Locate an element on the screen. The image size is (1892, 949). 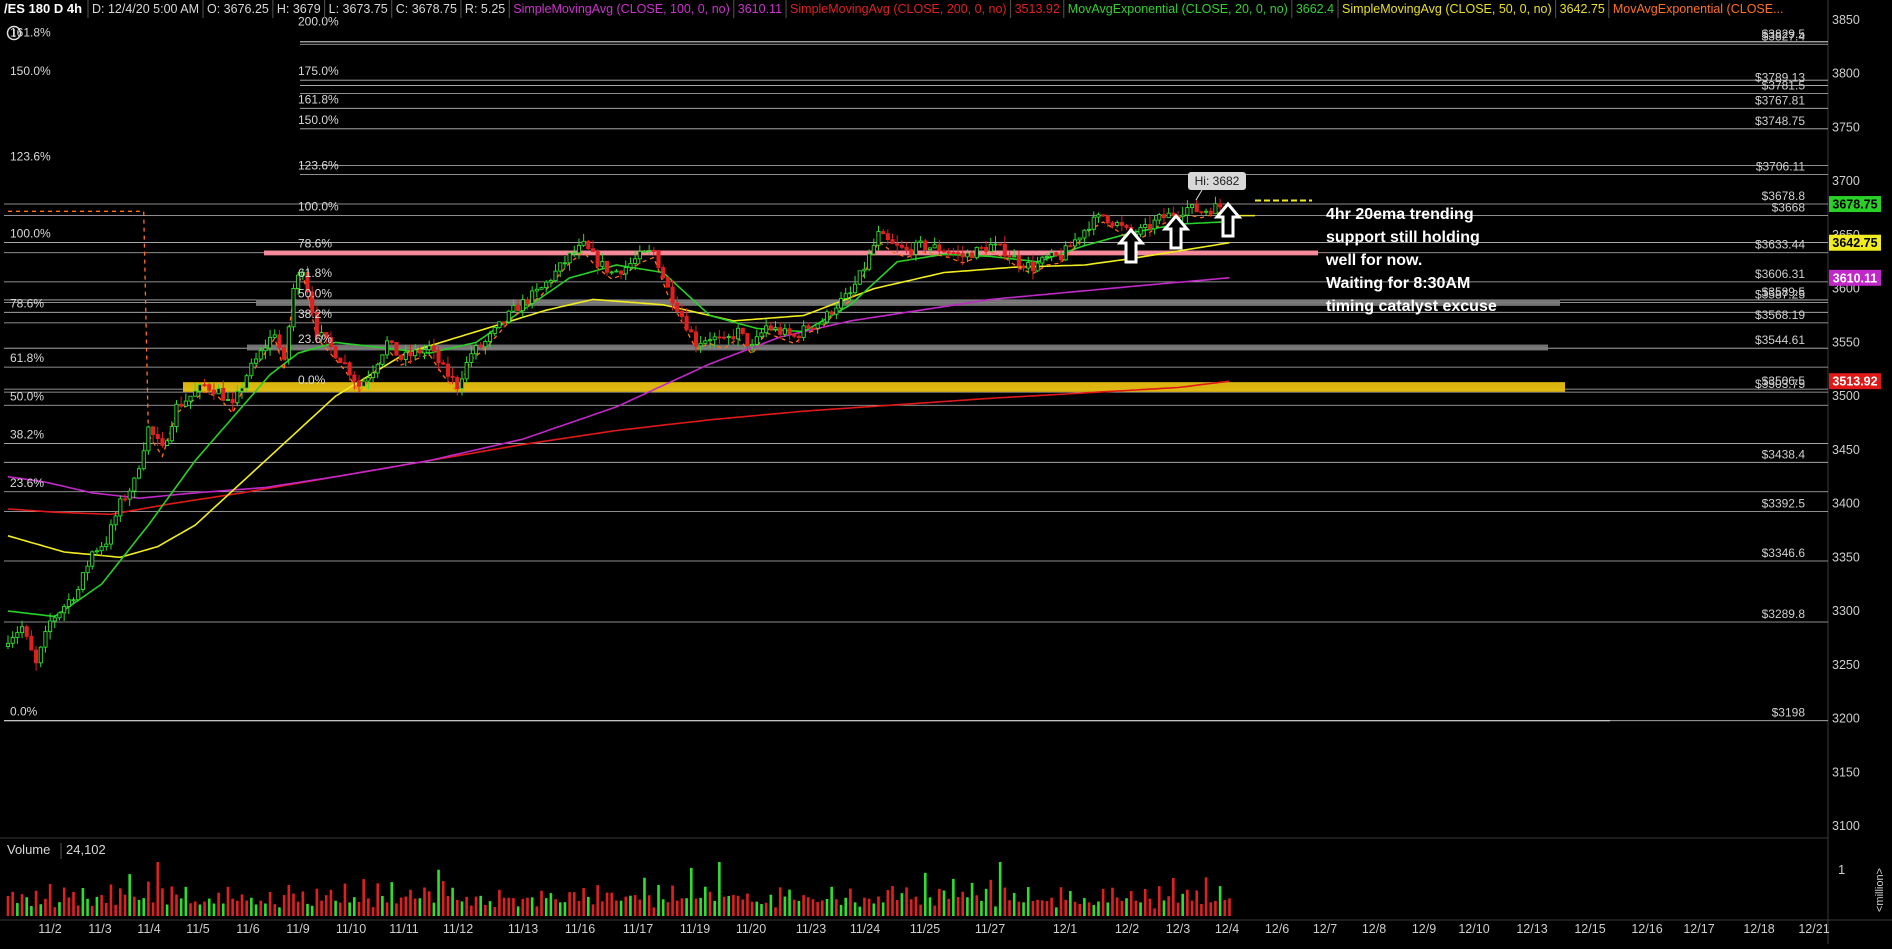
fib-mid-label: 200.0% is located at coordinates (318, 22).